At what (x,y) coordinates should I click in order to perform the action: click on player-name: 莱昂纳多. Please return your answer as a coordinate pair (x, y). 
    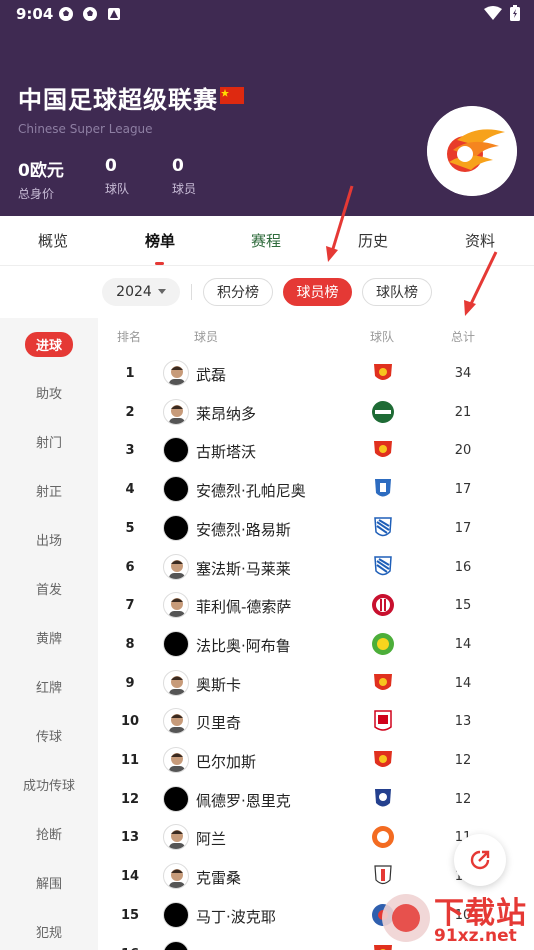
    Looking at the image, I should click on (226, 413).